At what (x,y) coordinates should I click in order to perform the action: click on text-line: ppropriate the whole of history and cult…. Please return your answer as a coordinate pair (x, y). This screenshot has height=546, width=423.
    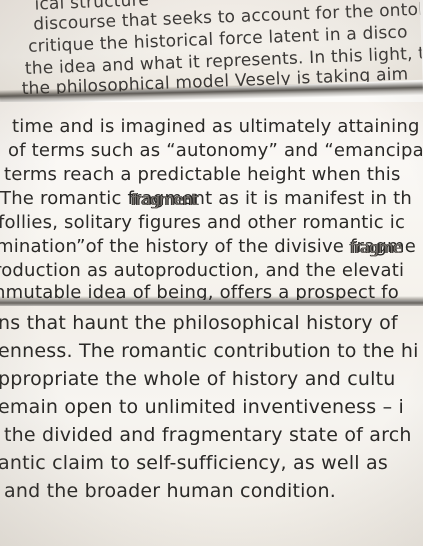
    Looking at the image, I should click on (198, 379).